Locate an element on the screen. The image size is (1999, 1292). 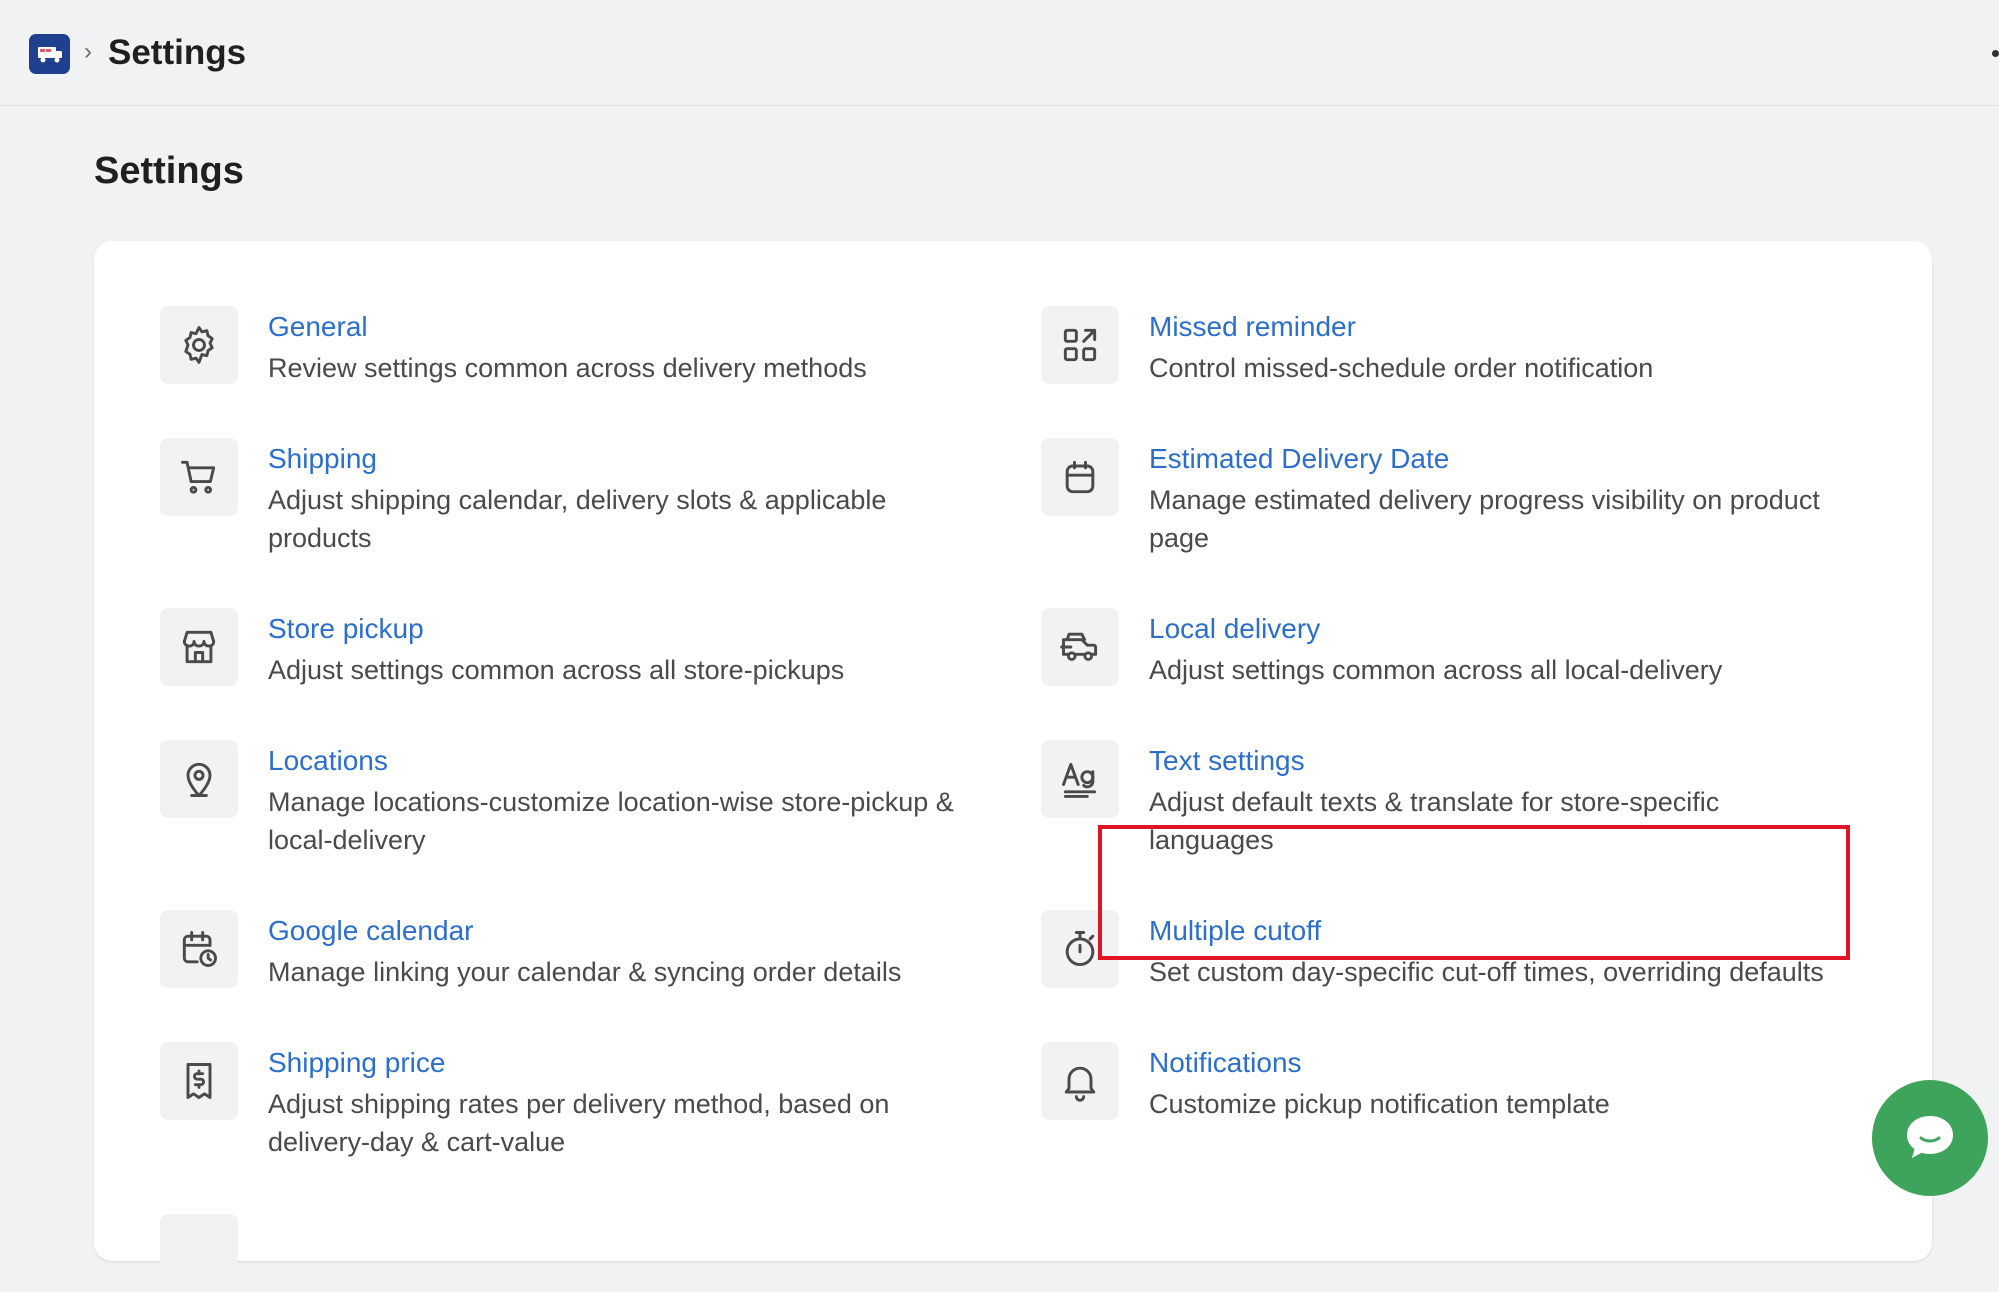
shipping-price-link: Shipping price is located at coordinates (356, 1063).